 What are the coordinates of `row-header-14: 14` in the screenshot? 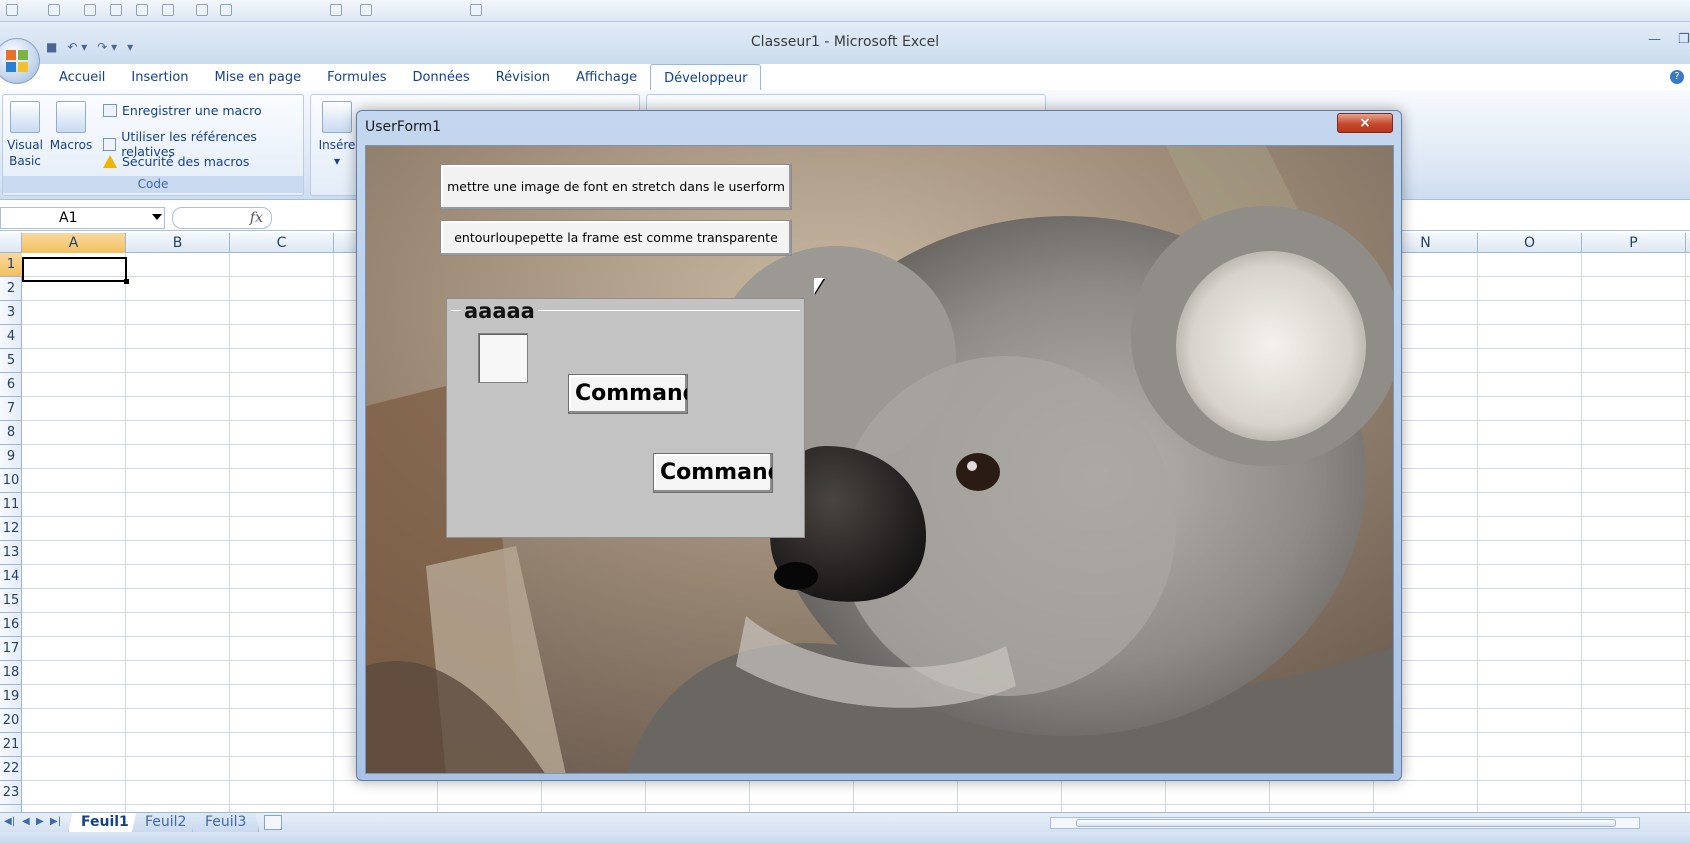 It's located at (11, 577).